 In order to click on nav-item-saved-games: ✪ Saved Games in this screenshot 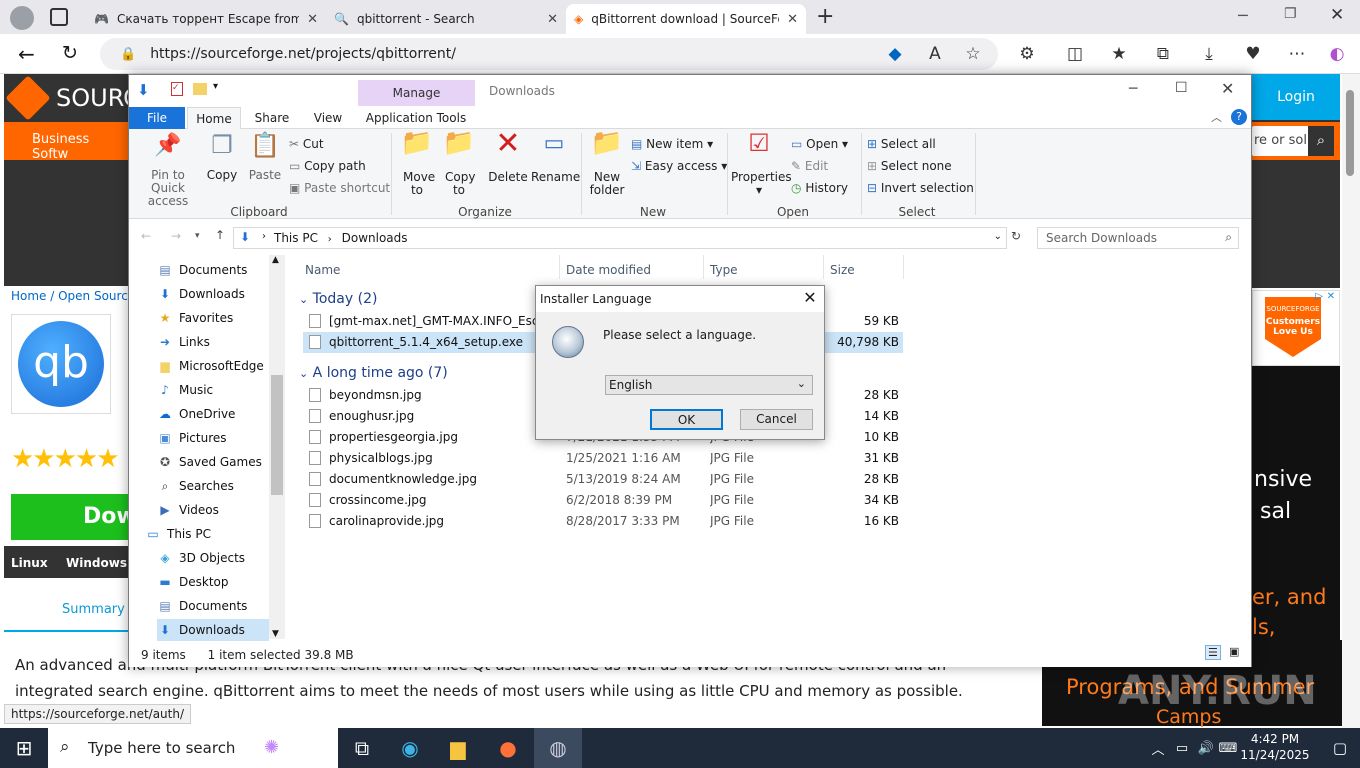, I will do `click(209, 462)`.